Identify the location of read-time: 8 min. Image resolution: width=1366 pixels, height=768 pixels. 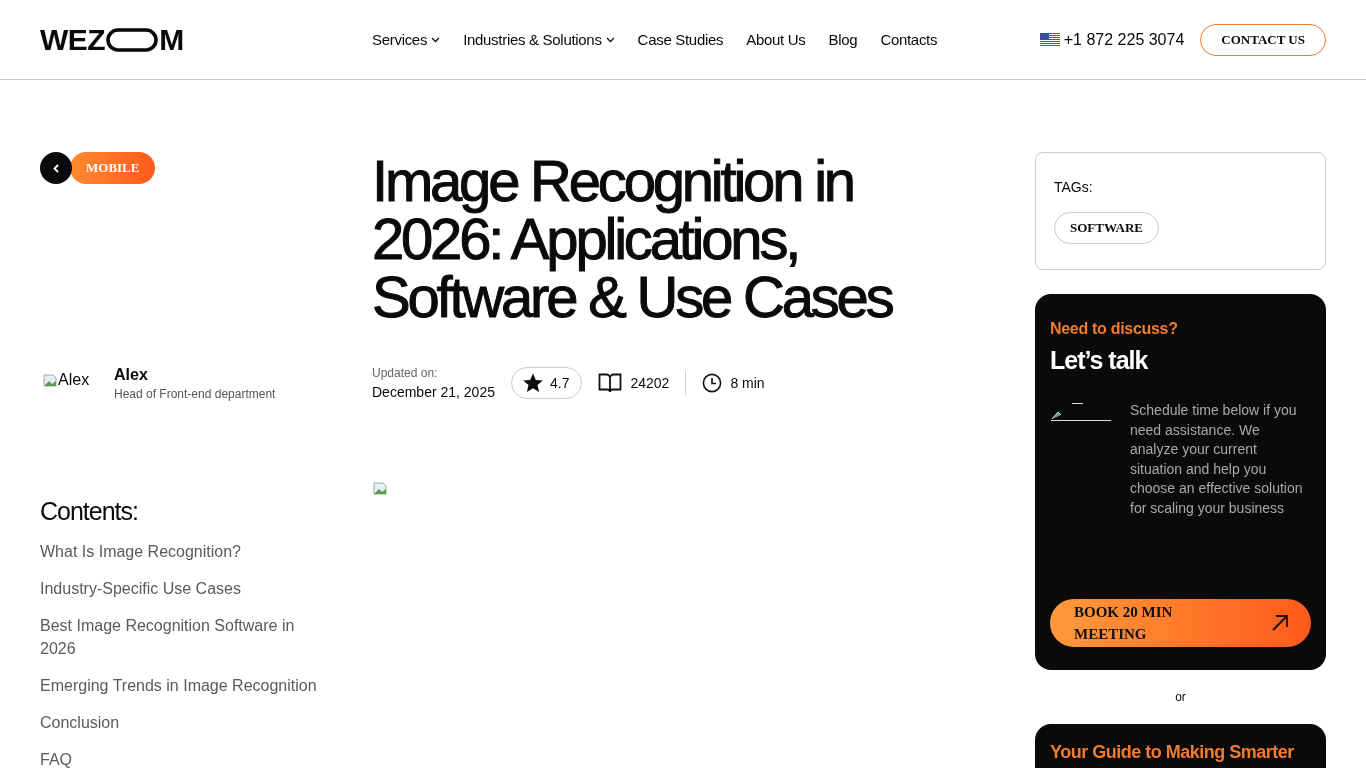
(747, 383).